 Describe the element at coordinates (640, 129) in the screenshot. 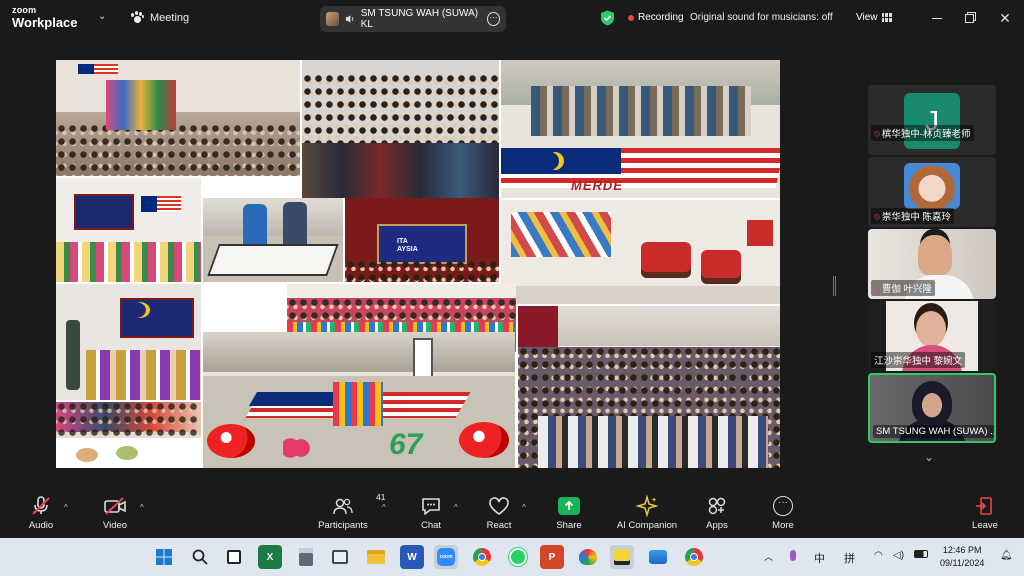

I see `photo-flag-ceremony: MERDE` at that location.